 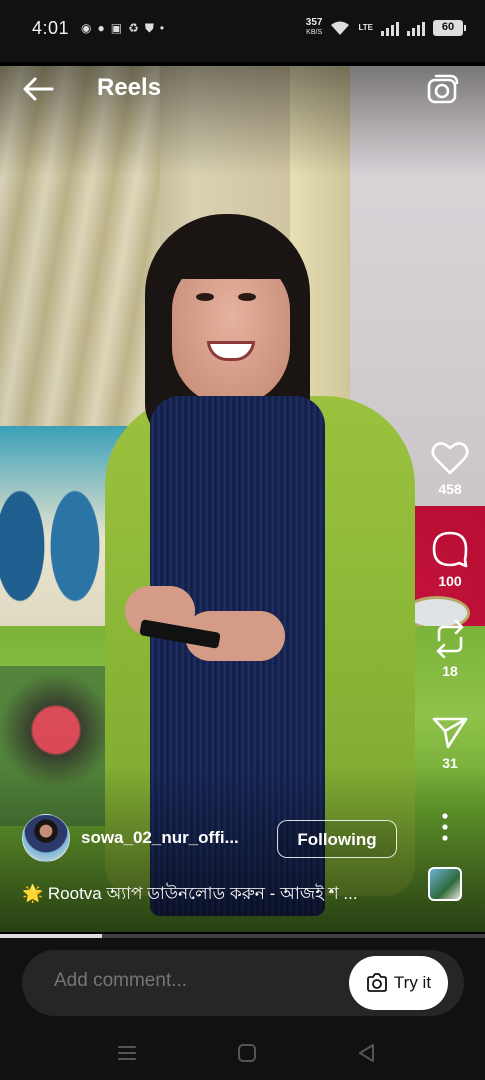 I want to click on app-v-icon: ▣, so click(x=116, y=28).